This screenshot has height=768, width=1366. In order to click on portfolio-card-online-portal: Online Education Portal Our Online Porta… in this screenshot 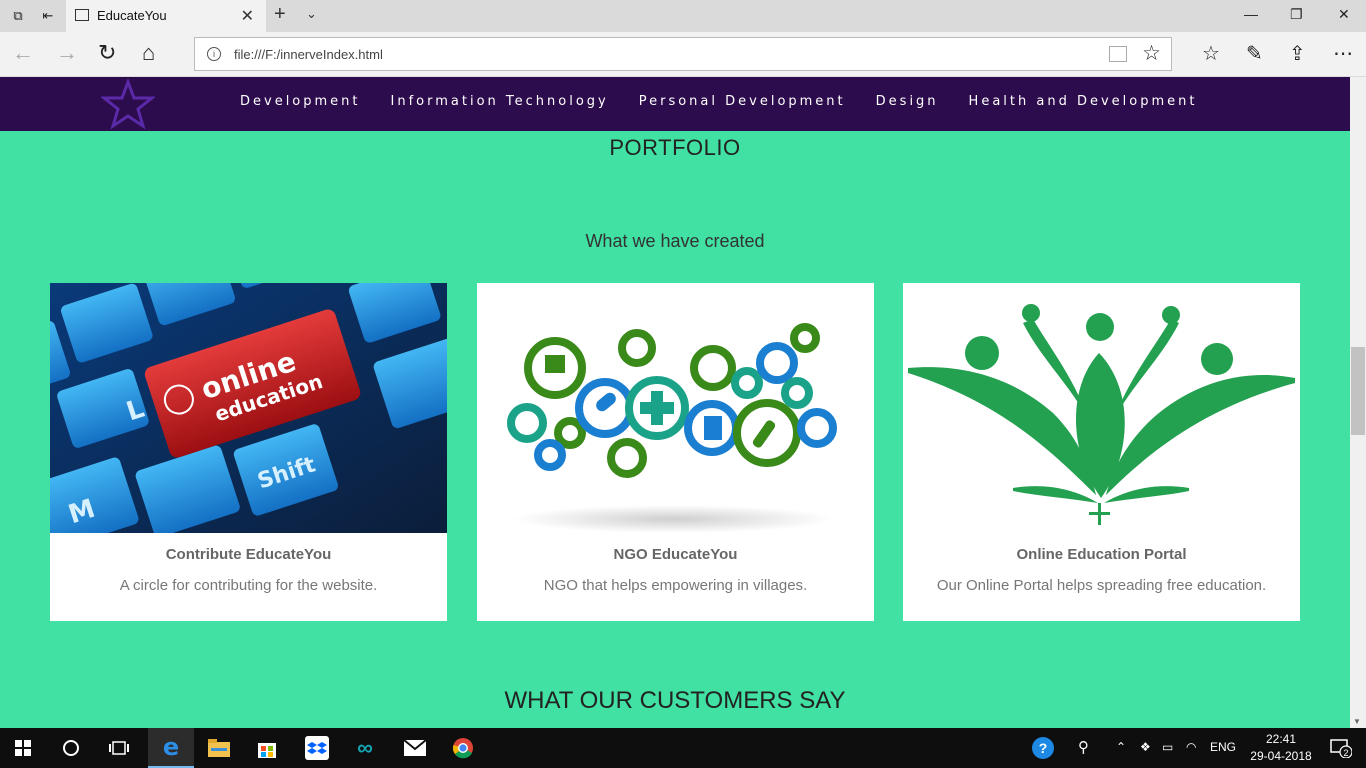, I will do `click(1101, 452)`.